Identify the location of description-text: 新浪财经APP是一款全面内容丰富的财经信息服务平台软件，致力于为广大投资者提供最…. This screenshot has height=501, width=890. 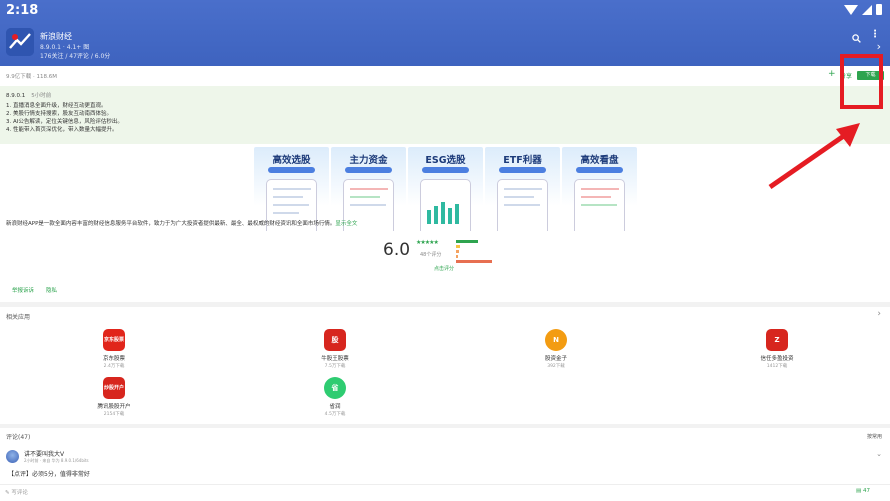
(171, 224).